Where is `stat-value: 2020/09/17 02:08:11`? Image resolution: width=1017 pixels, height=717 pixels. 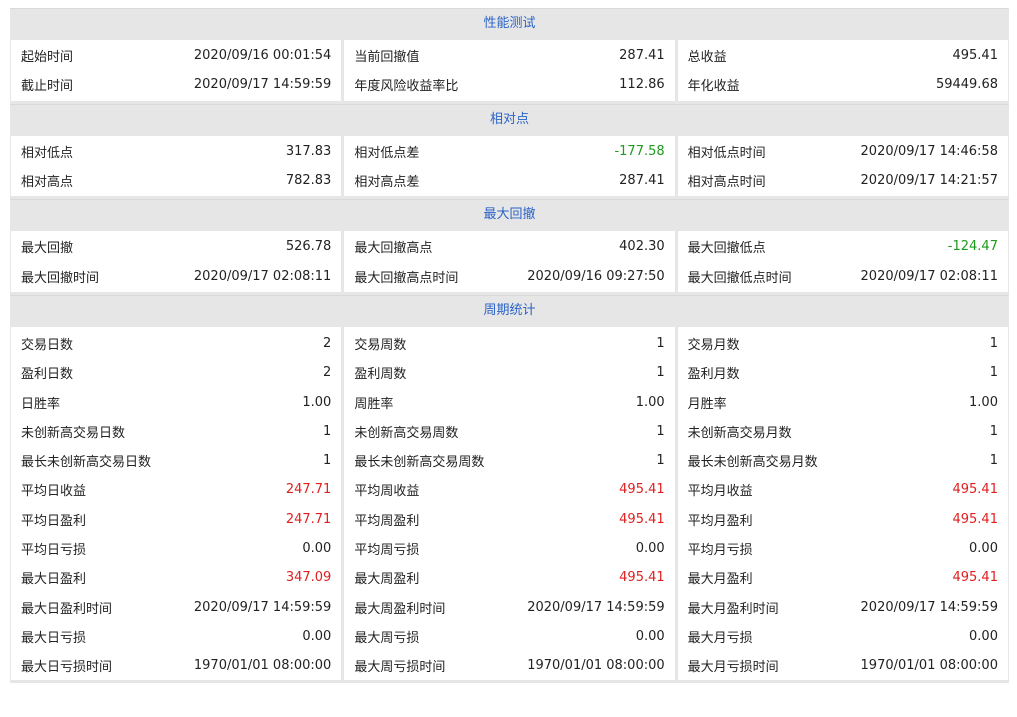 stat-value: 2020/09/17 02:08:11 is located at coordinates (929, 276).